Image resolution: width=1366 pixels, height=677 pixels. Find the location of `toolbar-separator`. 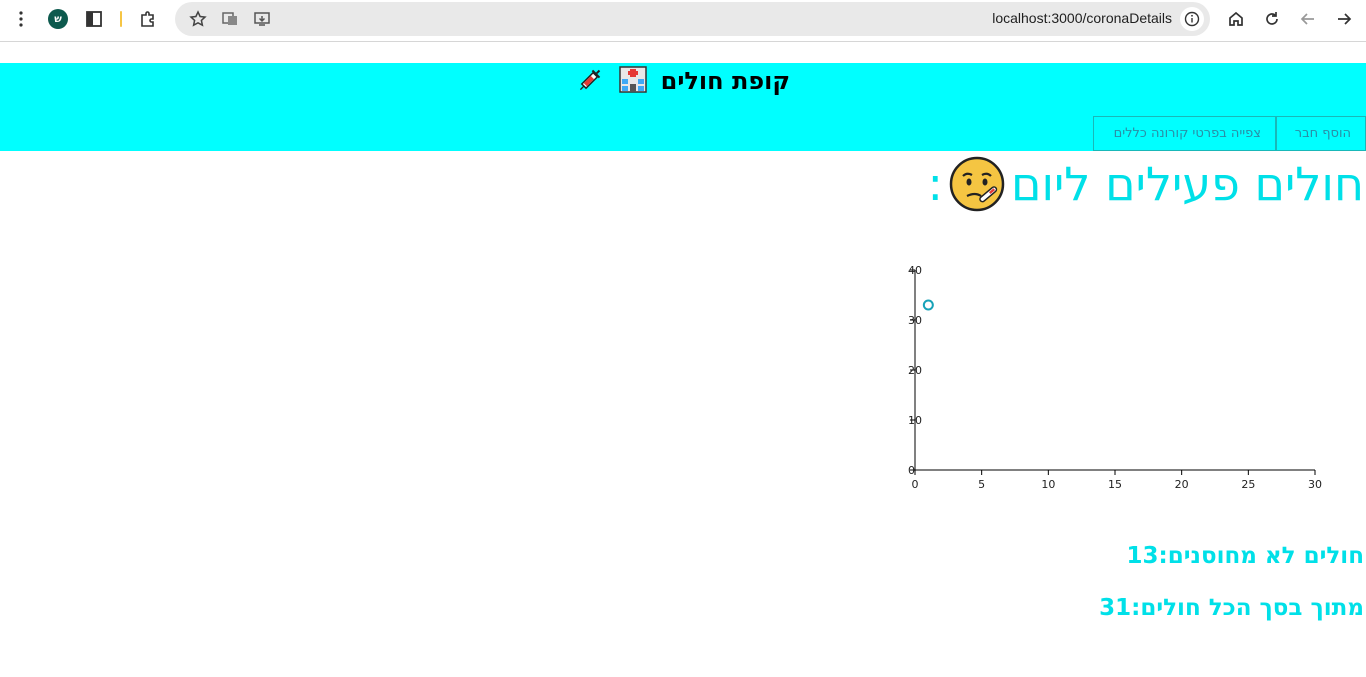

toolbar-separator is located at coordinates (121, 19).